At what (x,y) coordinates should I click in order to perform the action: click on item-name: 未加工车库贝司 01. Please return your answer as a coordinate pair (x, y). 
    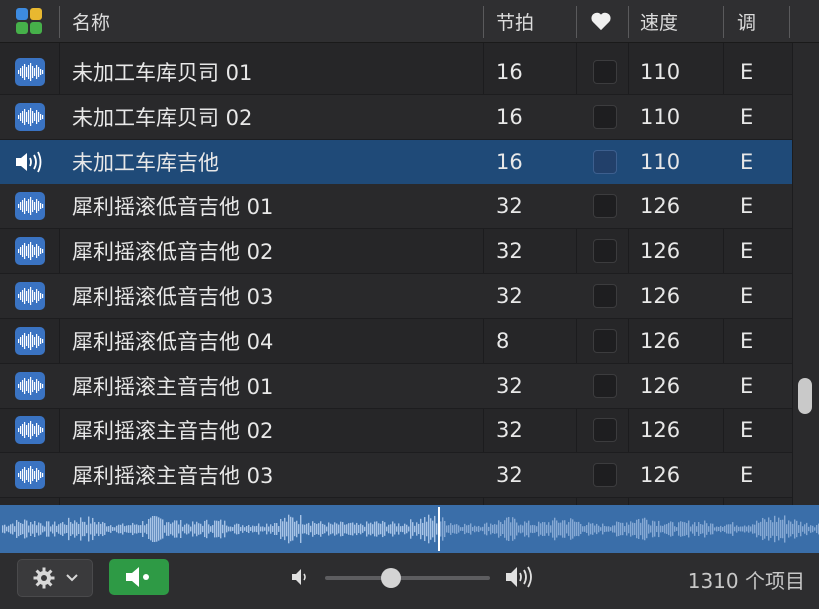
    Looking at the image, I should click on (162, 73).